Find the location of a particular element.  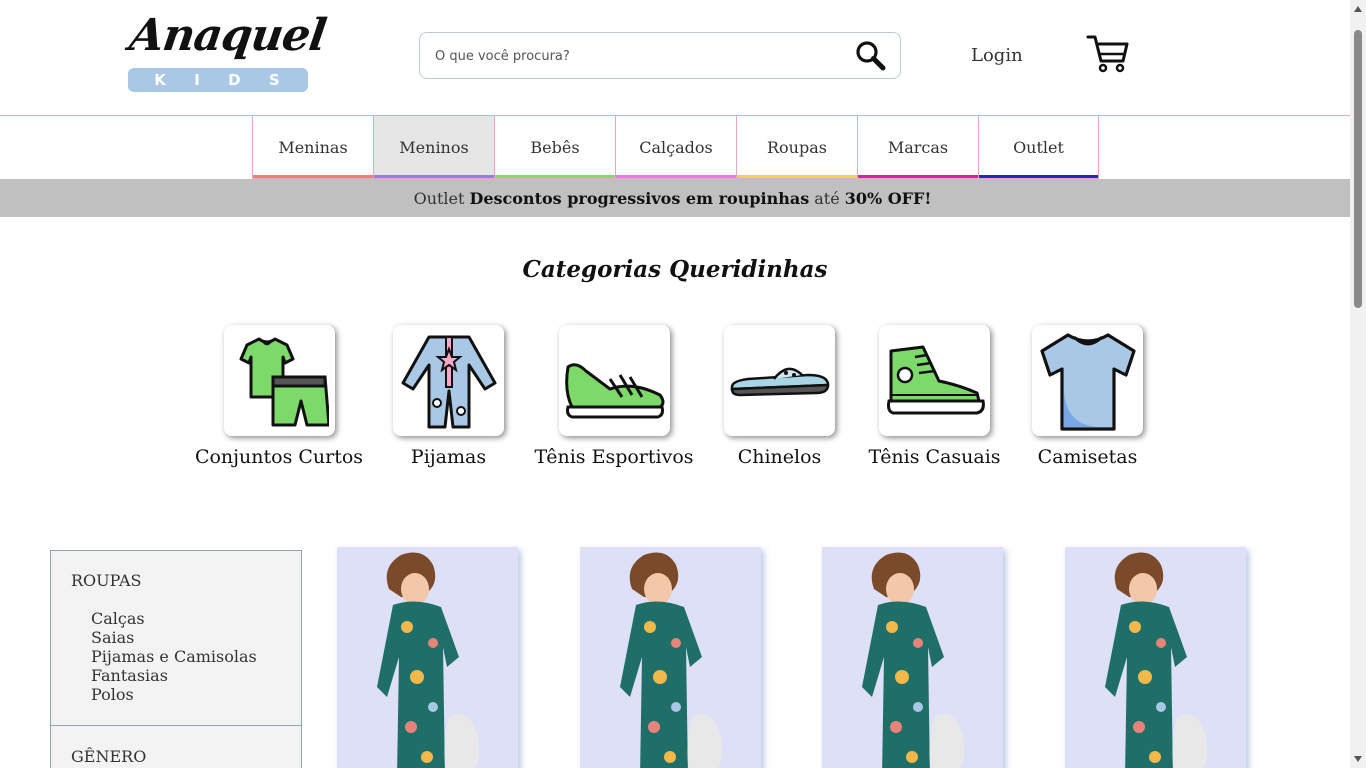

cart-button is located at coordinates (1108, 54).